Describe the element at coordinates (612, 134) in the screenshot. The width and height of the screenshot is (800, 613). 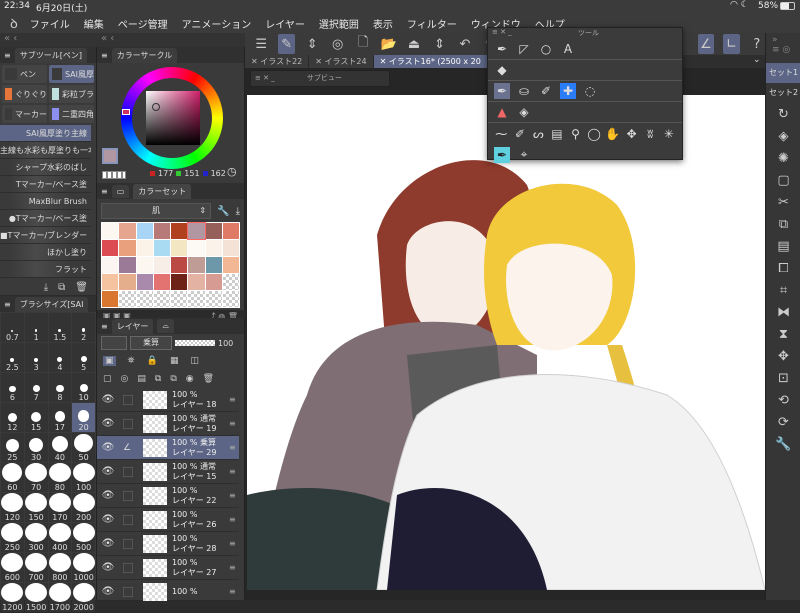
I see `hand-tool-icon: ✋` at that location.